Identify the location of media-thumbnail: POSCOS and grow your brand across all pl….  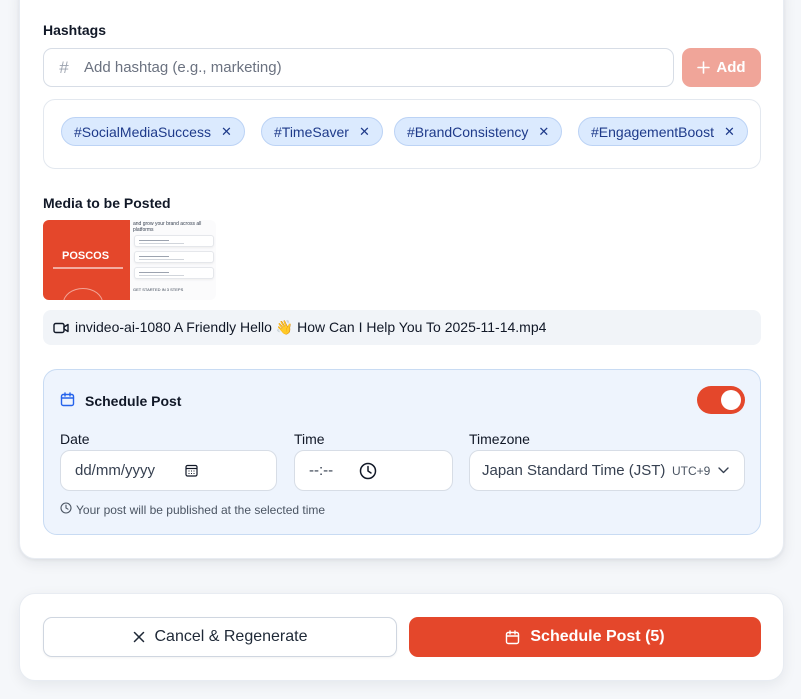
(129, 260).